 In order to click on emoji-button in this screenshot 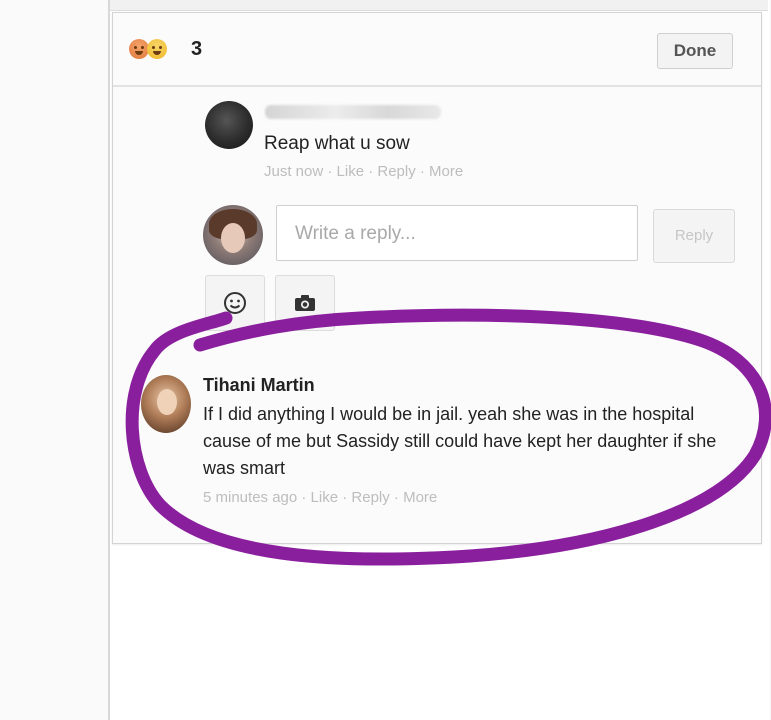, I will do `click(235, 303)`.